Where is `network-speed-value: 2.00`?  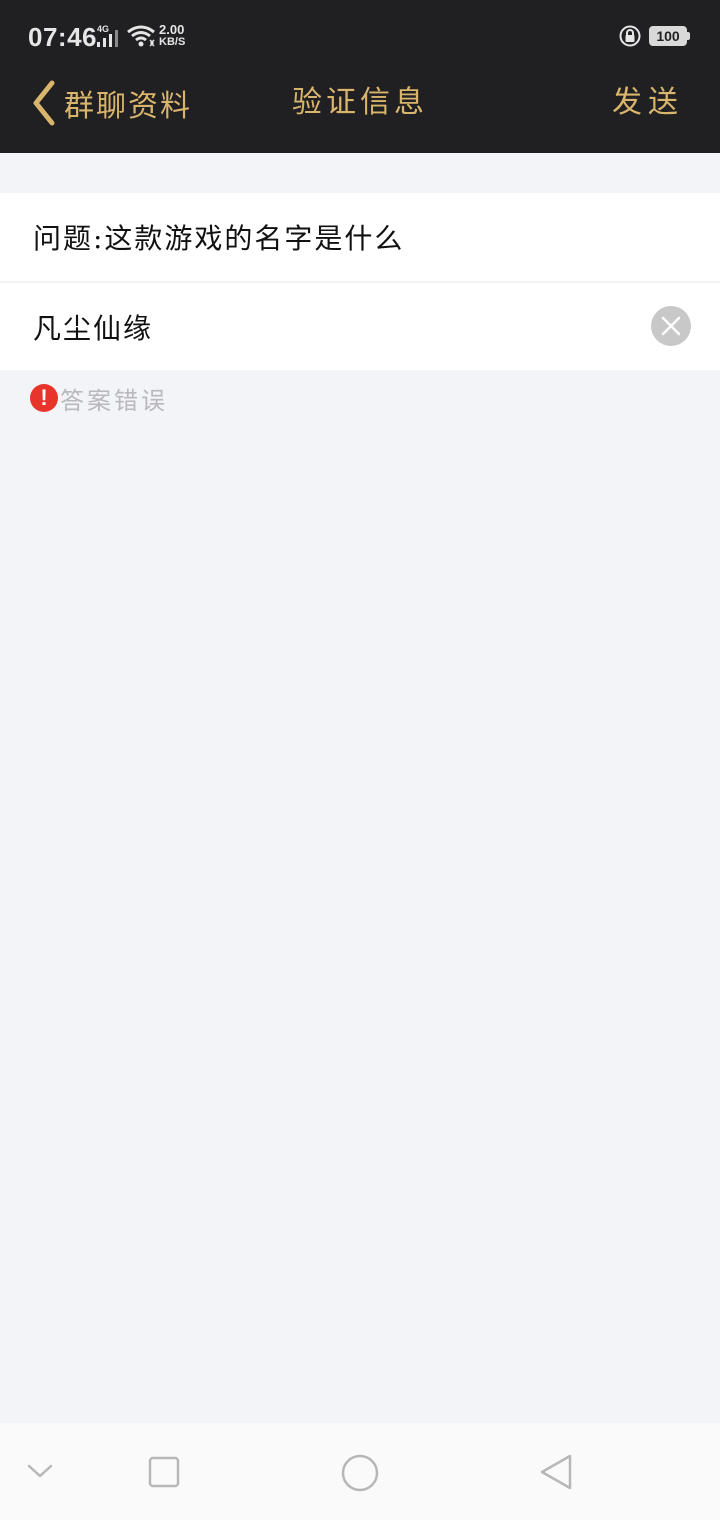 network-speed-value: 2.00 is located at coordinates (172, 29).